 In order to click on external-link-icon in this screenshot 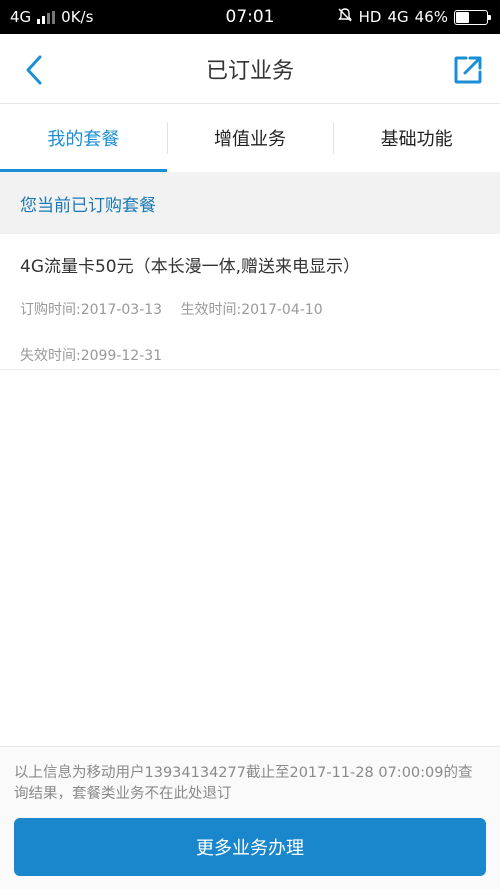, I will do `click(468, 70)`.